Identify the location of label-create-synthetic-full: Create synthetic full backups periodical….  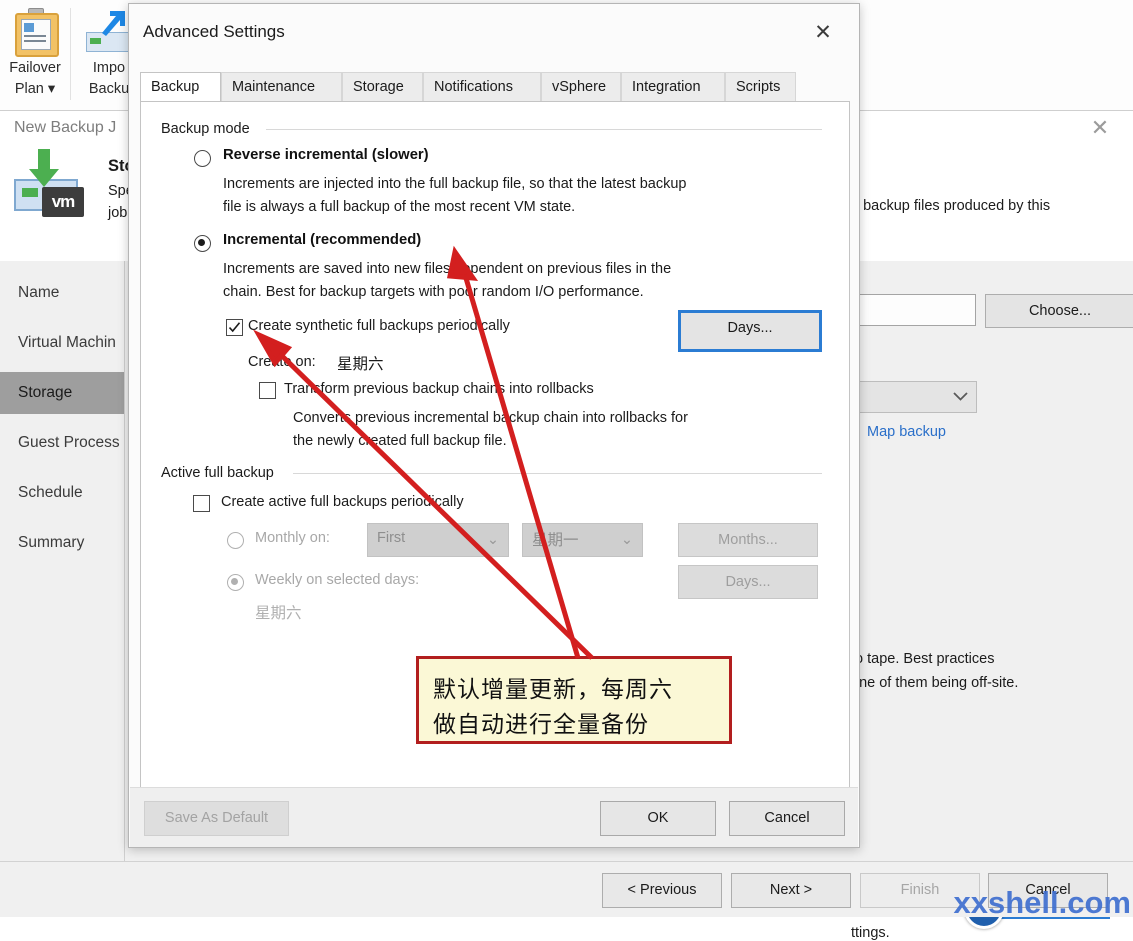
(379, 326).